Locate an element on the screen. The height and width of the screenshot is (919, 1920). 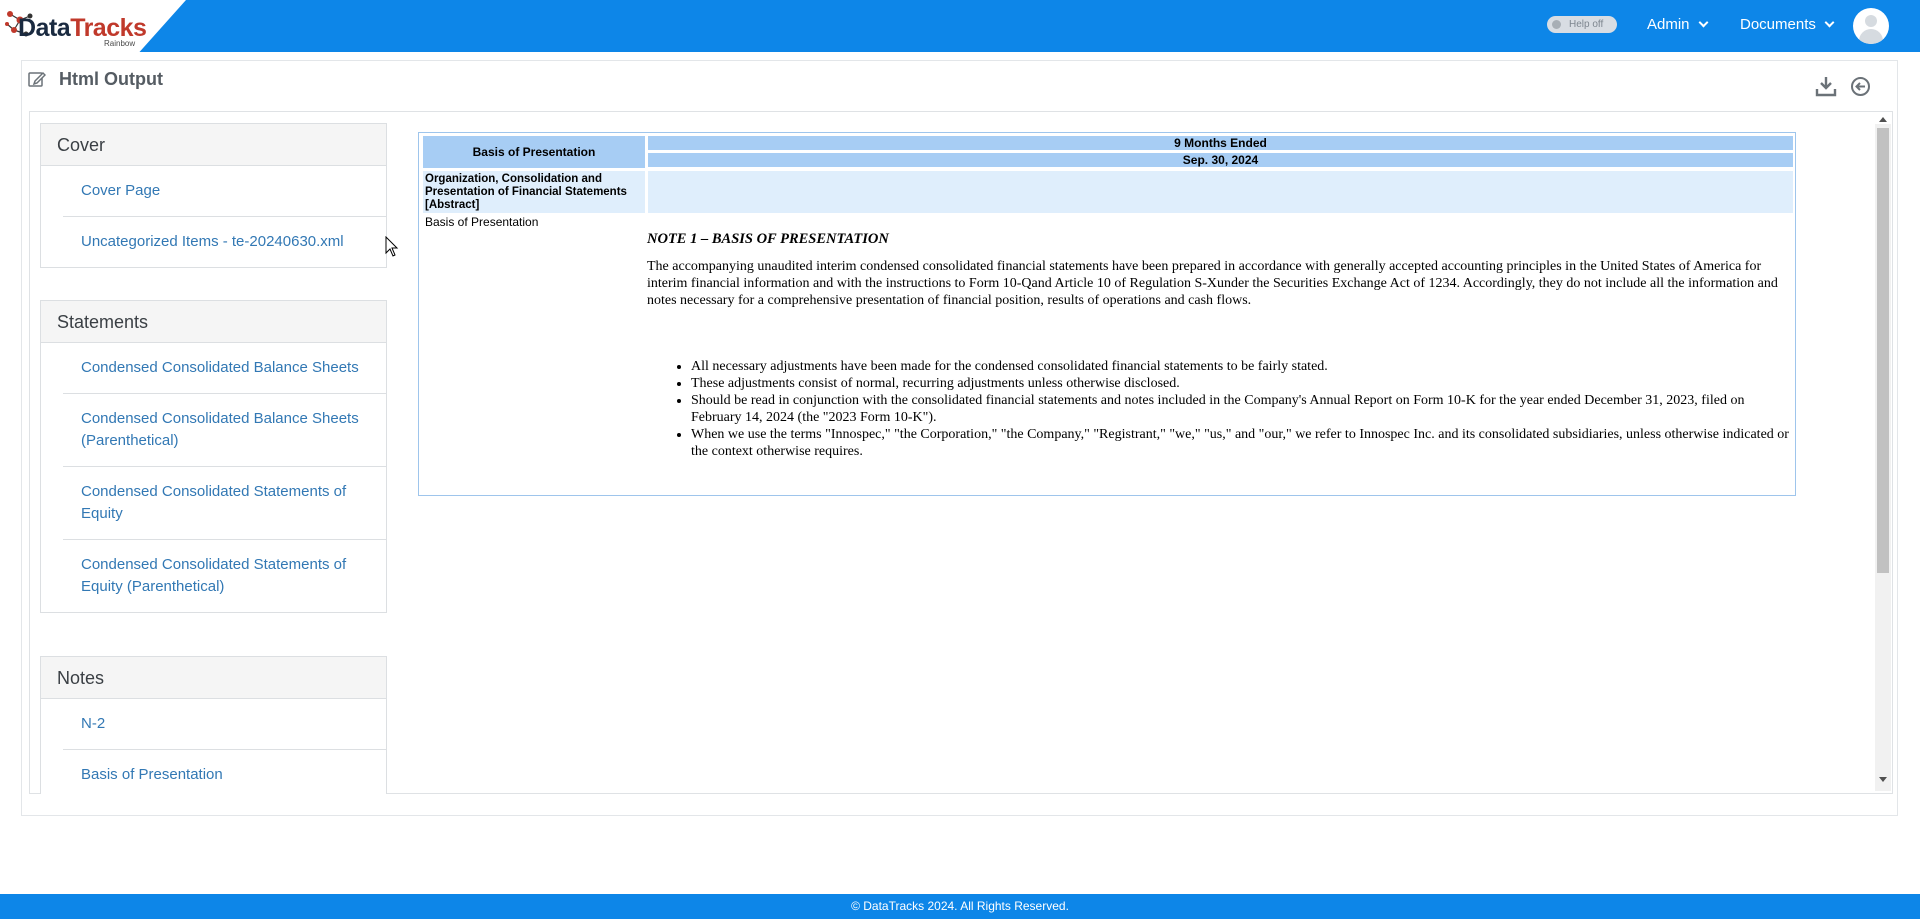
abstract-row-value is located at coordinates (1220, 192).